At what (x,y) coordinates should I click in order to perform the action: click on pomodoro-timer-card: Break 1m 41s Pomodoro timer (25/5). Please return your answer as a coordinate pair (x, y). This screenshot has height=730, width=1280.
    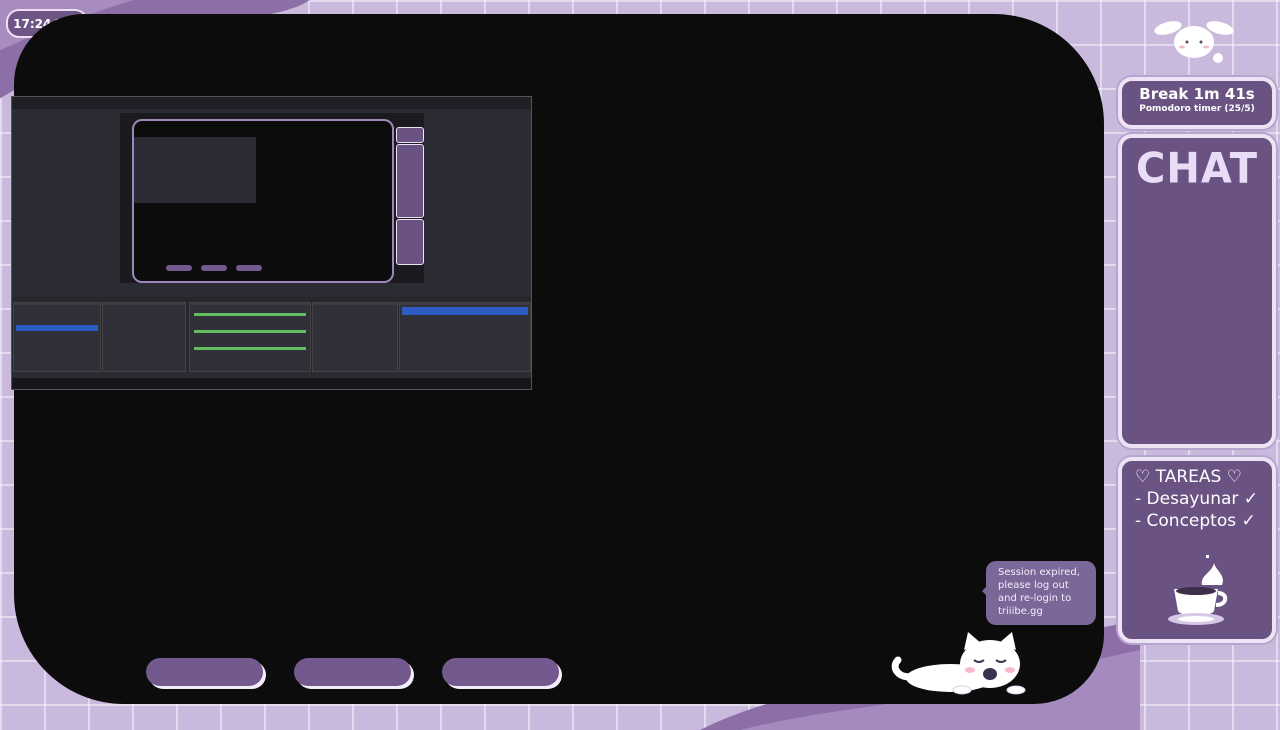
    Looking at the image, I should click on (1197, 103).